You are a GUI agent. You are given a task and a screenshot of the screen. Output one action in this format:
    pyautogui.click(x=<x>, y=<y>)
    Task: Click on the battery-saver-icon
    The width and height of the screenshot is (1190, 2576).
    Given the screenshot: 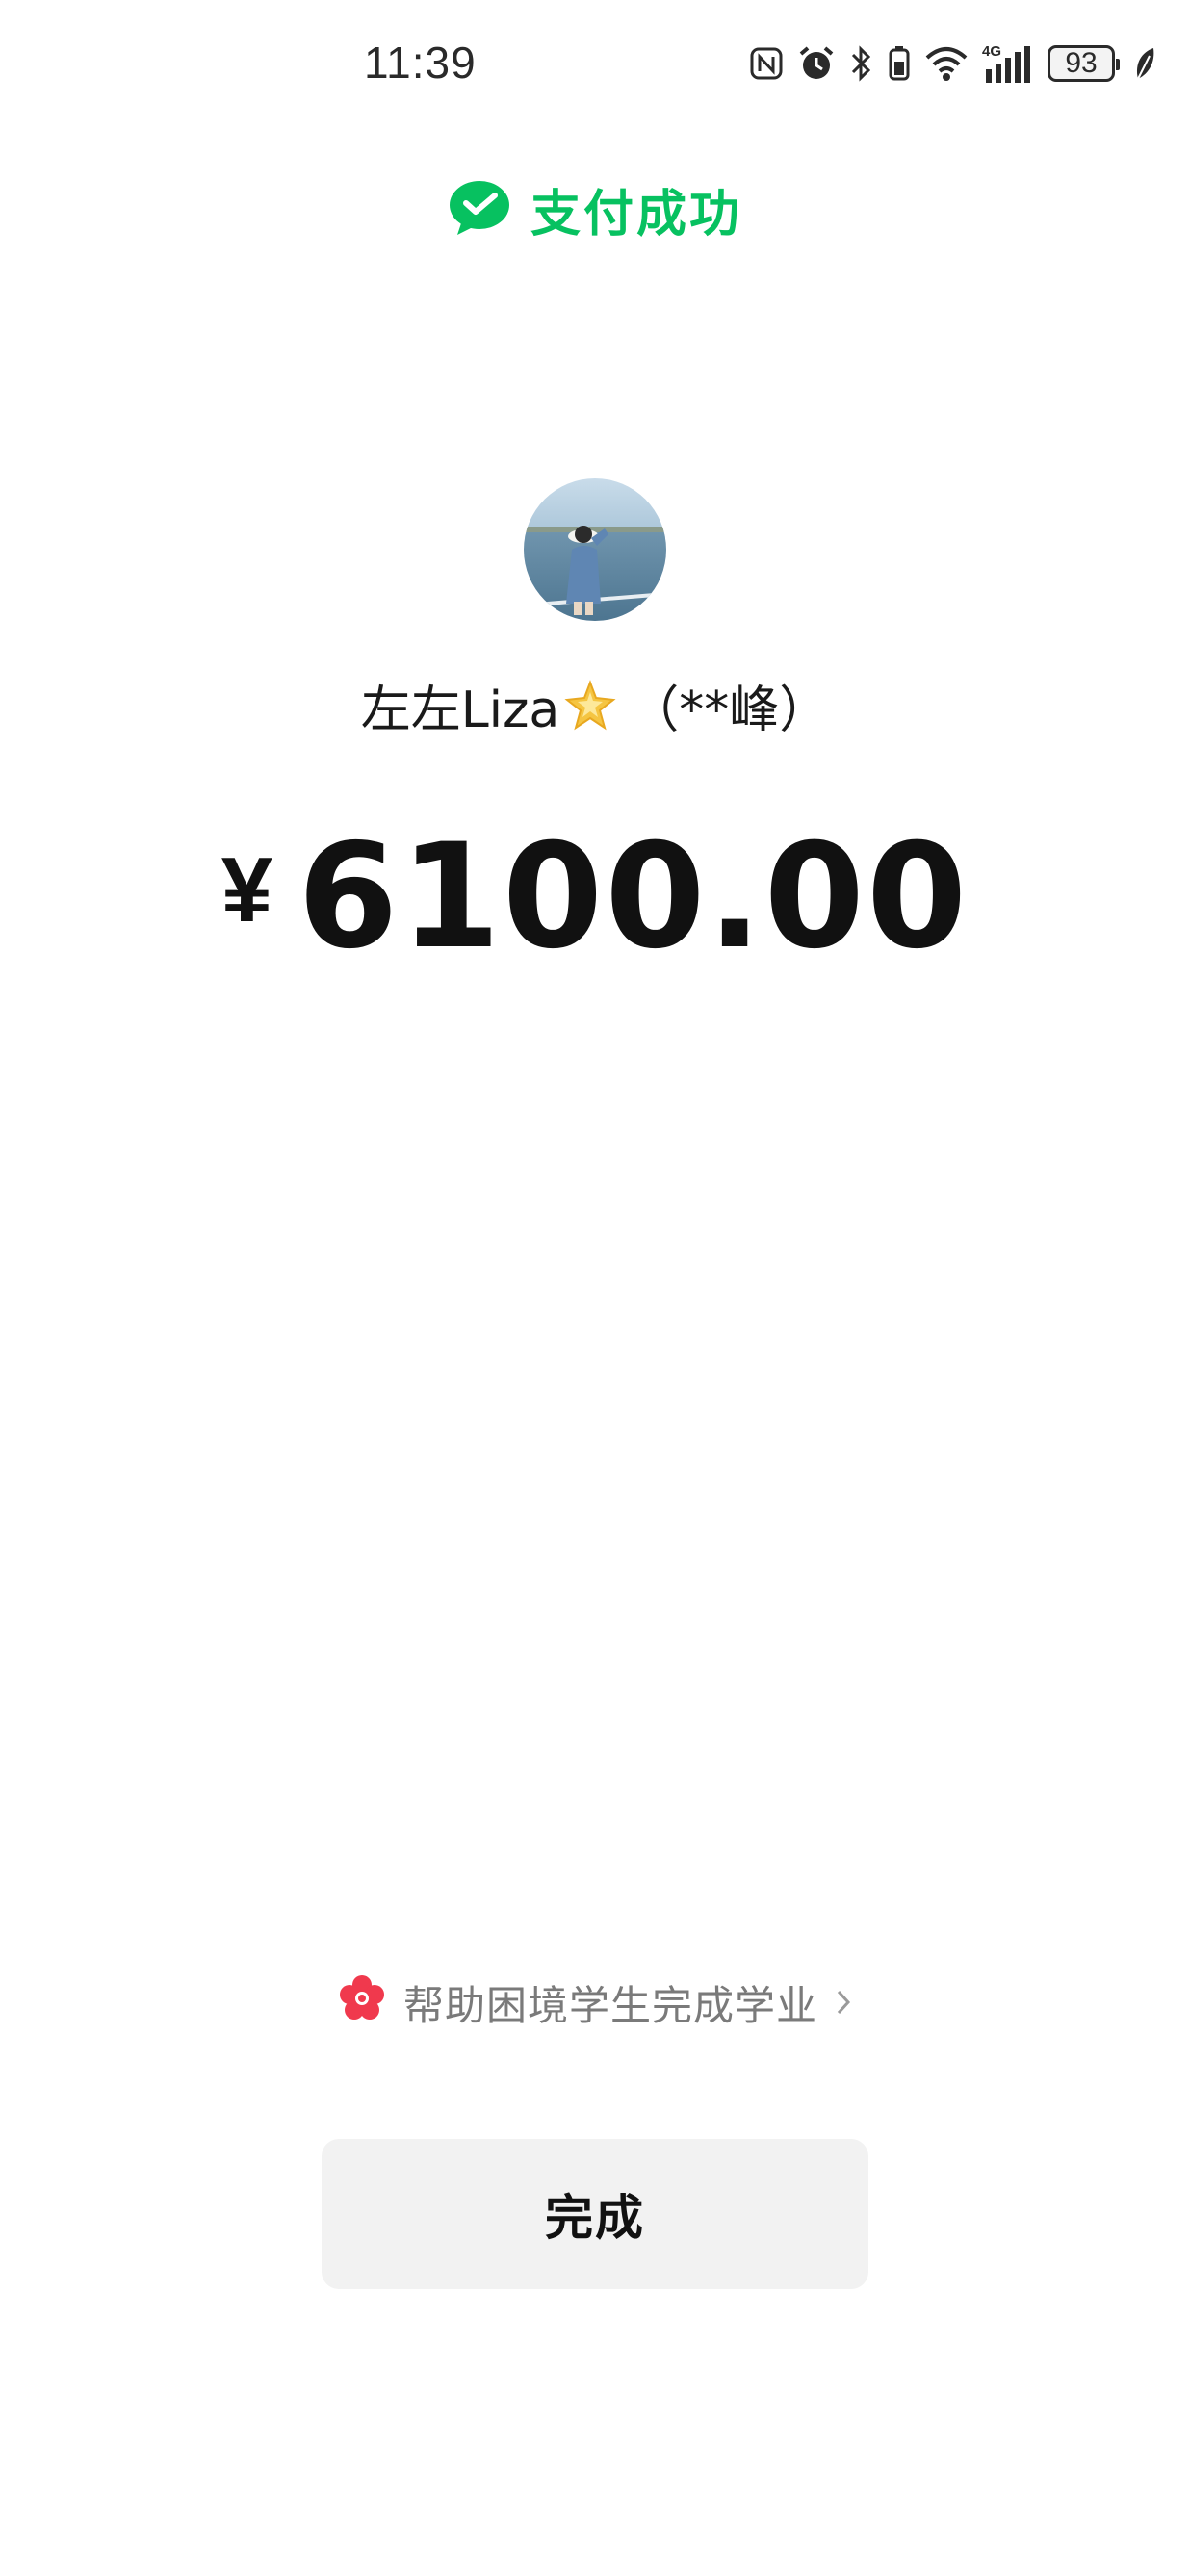 What is the action you would take?
    pyautogui.click(x=900, y=64)
    